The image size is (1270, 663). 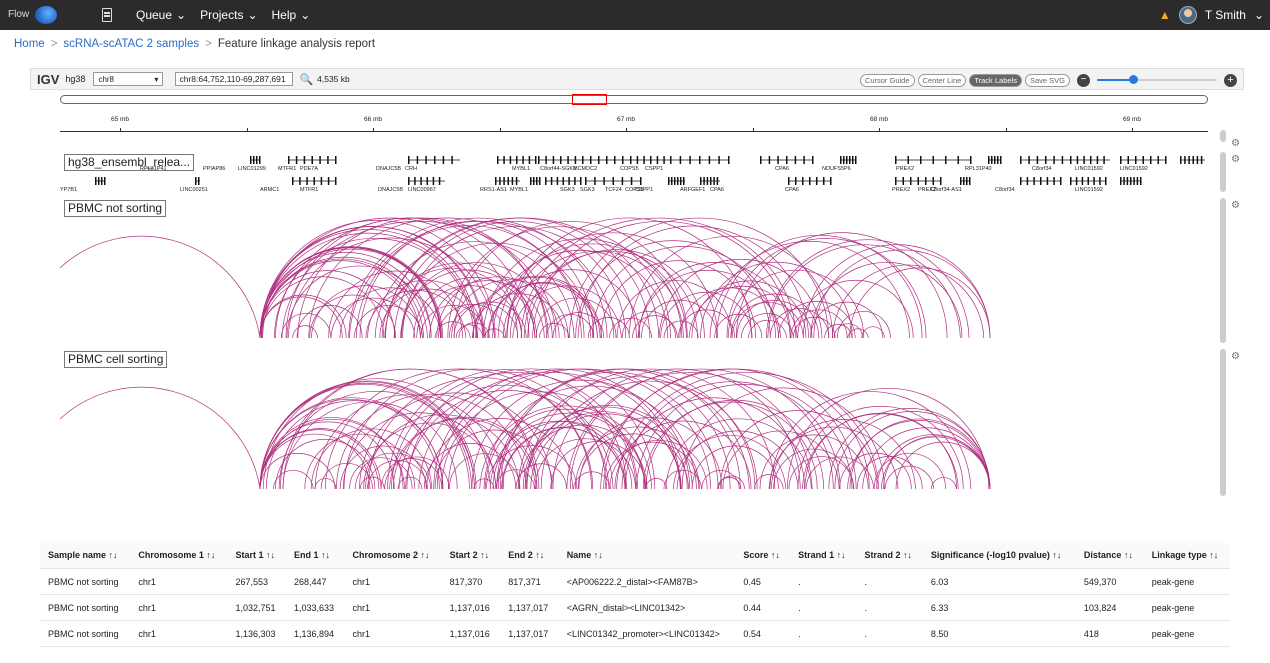 What do you see at coordinates (48, 15) in the screenshot?
I see `app-logo: Flow` at bounding box center [48, 15].